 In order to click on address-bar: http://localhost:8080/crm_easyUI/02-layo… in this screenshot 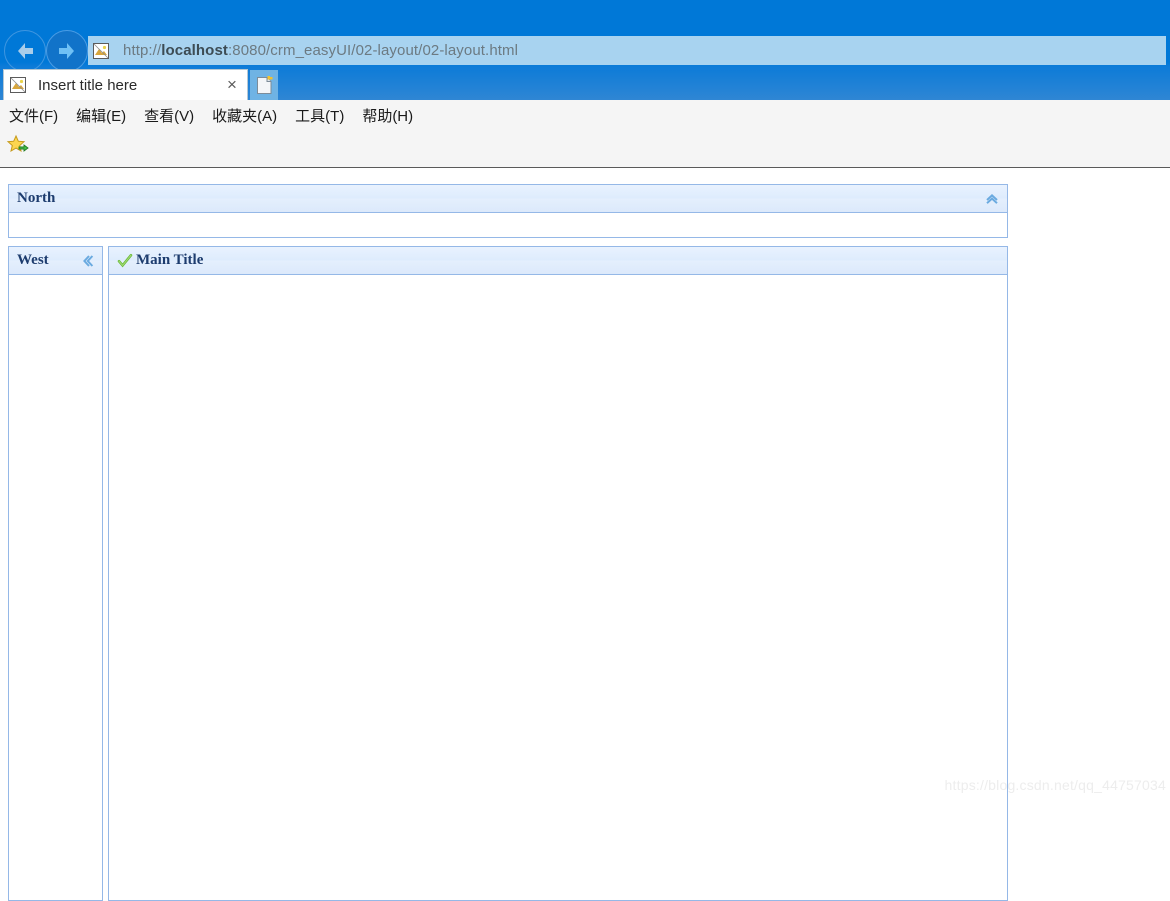, I will do `click(627, 50)`.